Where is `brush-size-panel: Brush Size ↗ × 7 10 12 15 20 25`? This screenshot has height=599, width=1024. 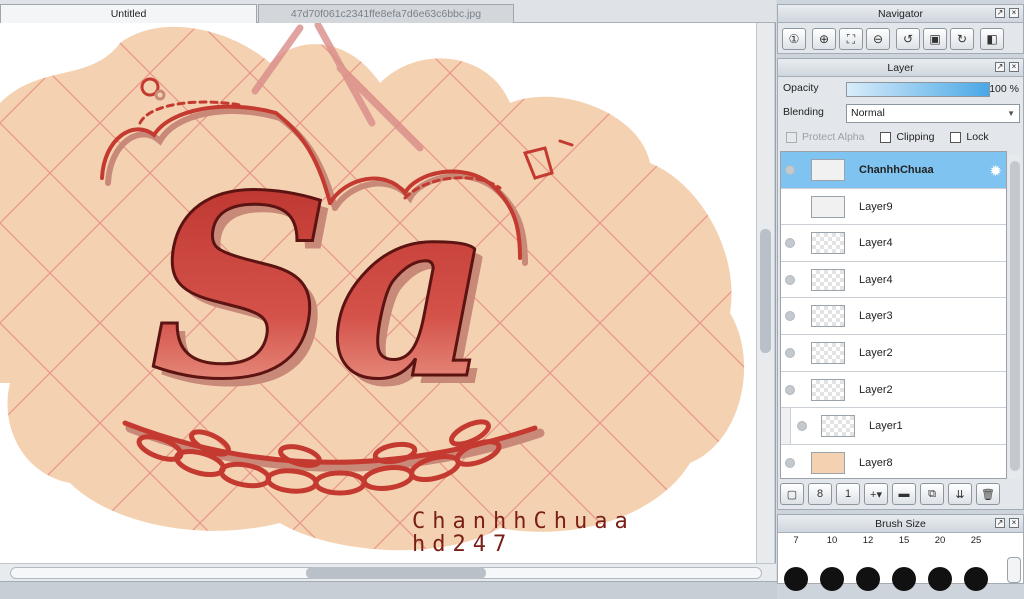 brush-size-panel: Brush Size ↗ × 7 10 12 15 20 25 is located at coordinates (900, 552).